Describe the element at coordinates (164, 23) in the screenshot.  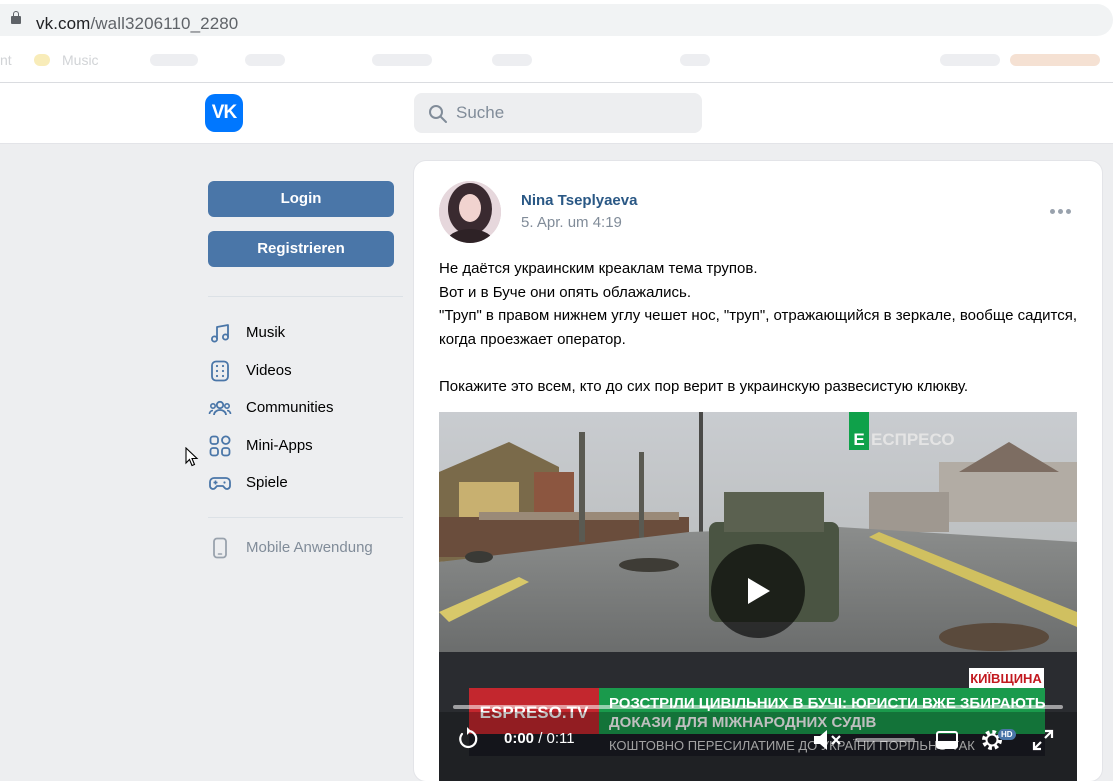
I see `url-path: /wall3206110_2280` at that location.